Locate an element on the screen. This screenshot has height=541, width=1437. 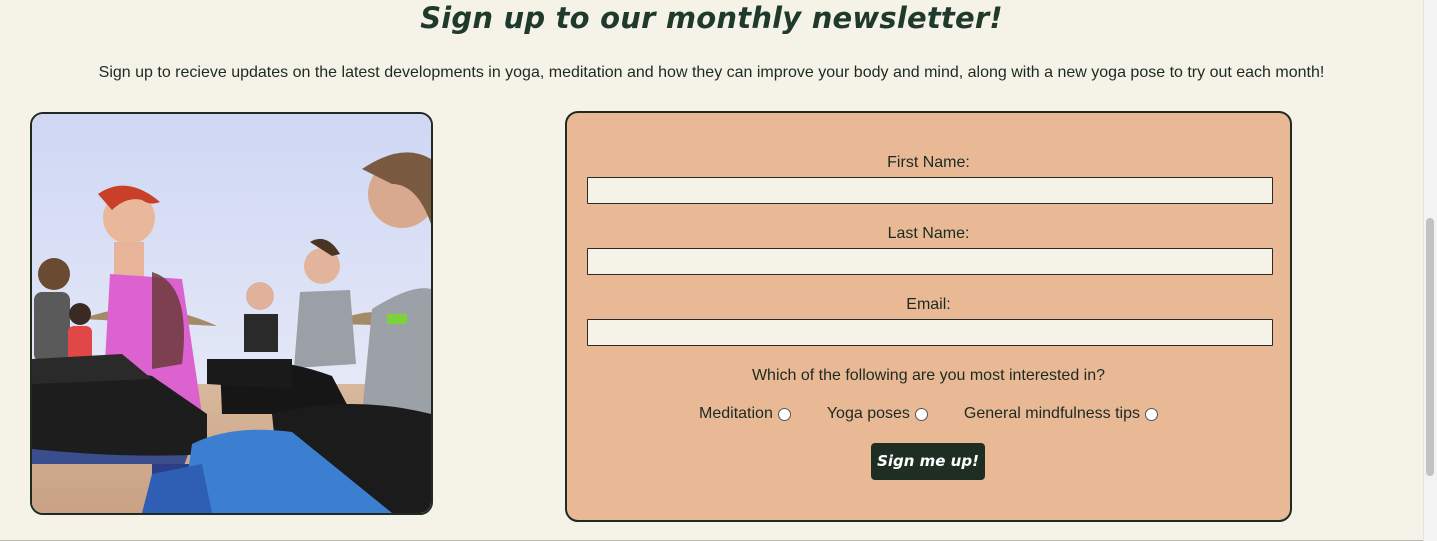
option-yoga-poses: Yoga poses is located at coordinates (877, 414).